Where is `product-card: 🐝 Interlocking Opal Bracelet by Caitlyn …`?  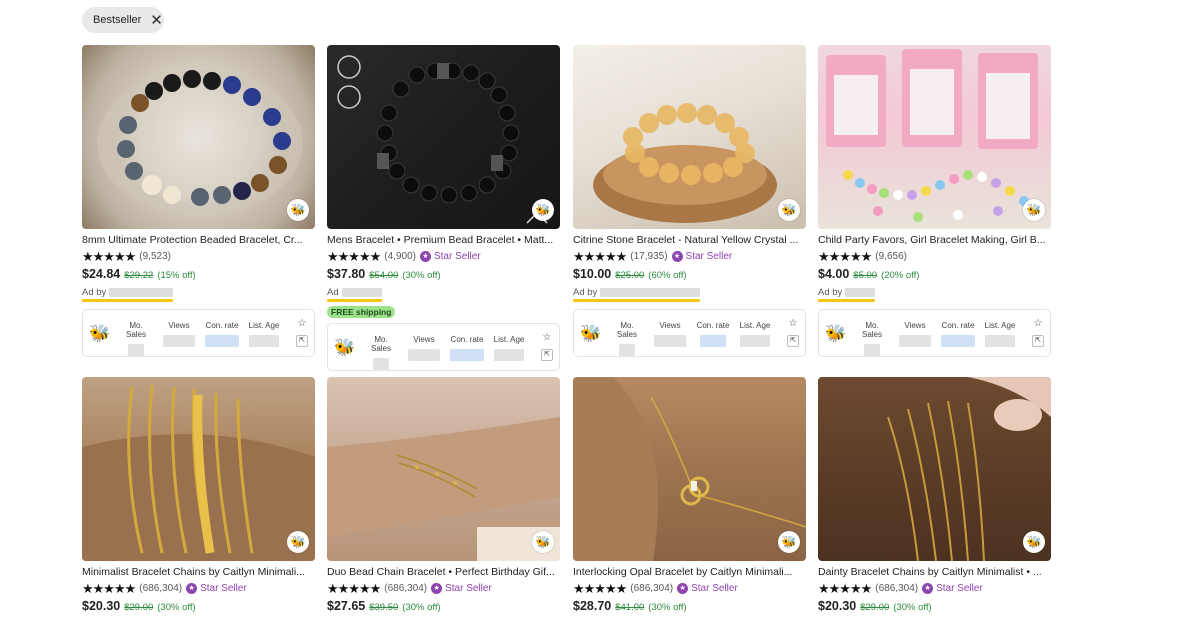
product-card: 🐝 Interlocking Opal Bracelet by Caitlyn … is located at coordinates (689, 495).